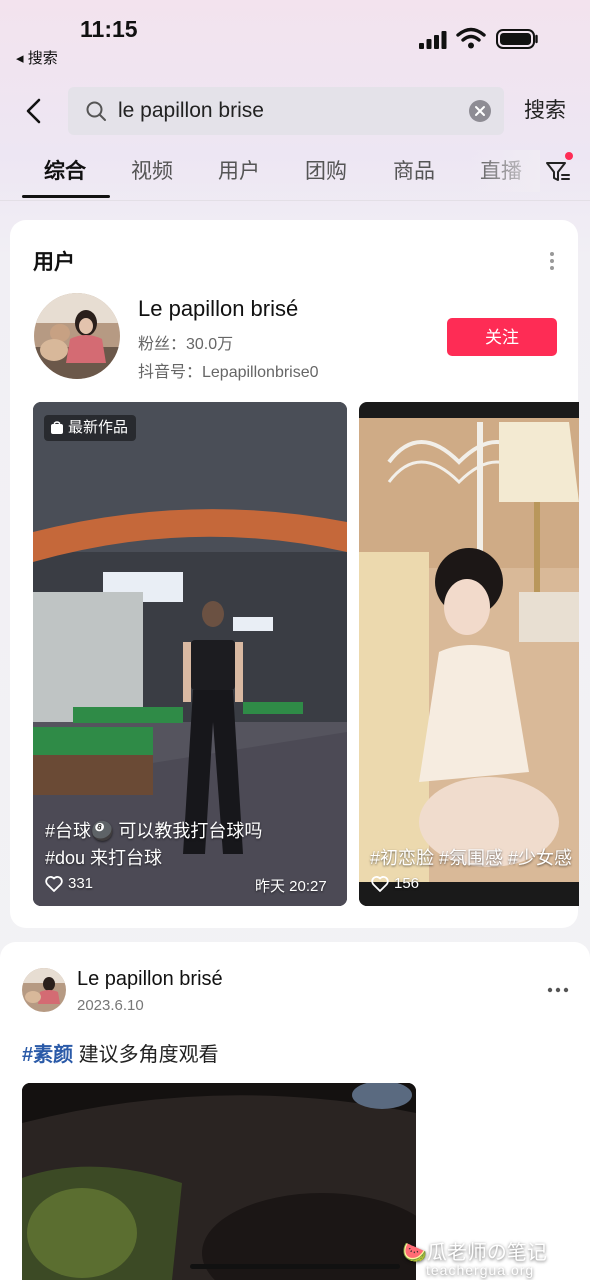 The width and height of the screenshot is (590, 1280). What do you see at coordinates (480, 111) in the screenshot?
I see `clear-search-icon` at bounding box center [480, 111].